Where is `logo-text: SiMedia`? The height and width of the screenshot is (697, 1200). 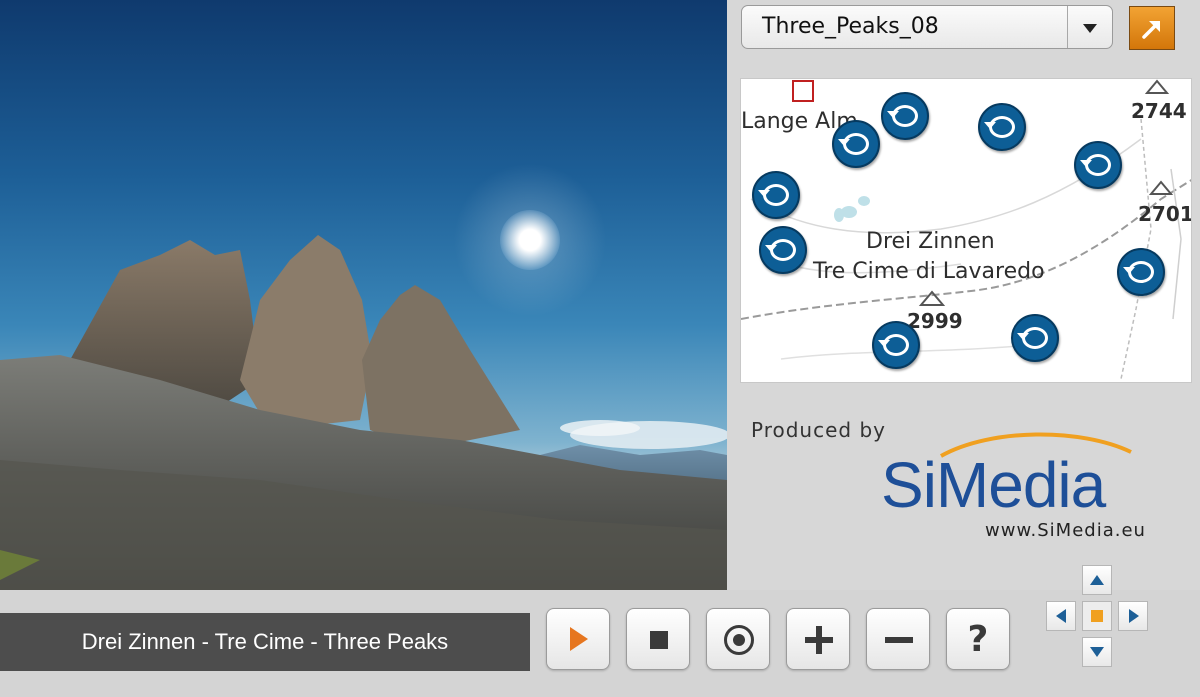
logo-text: SiMedia is located at coordinates (993, 485).